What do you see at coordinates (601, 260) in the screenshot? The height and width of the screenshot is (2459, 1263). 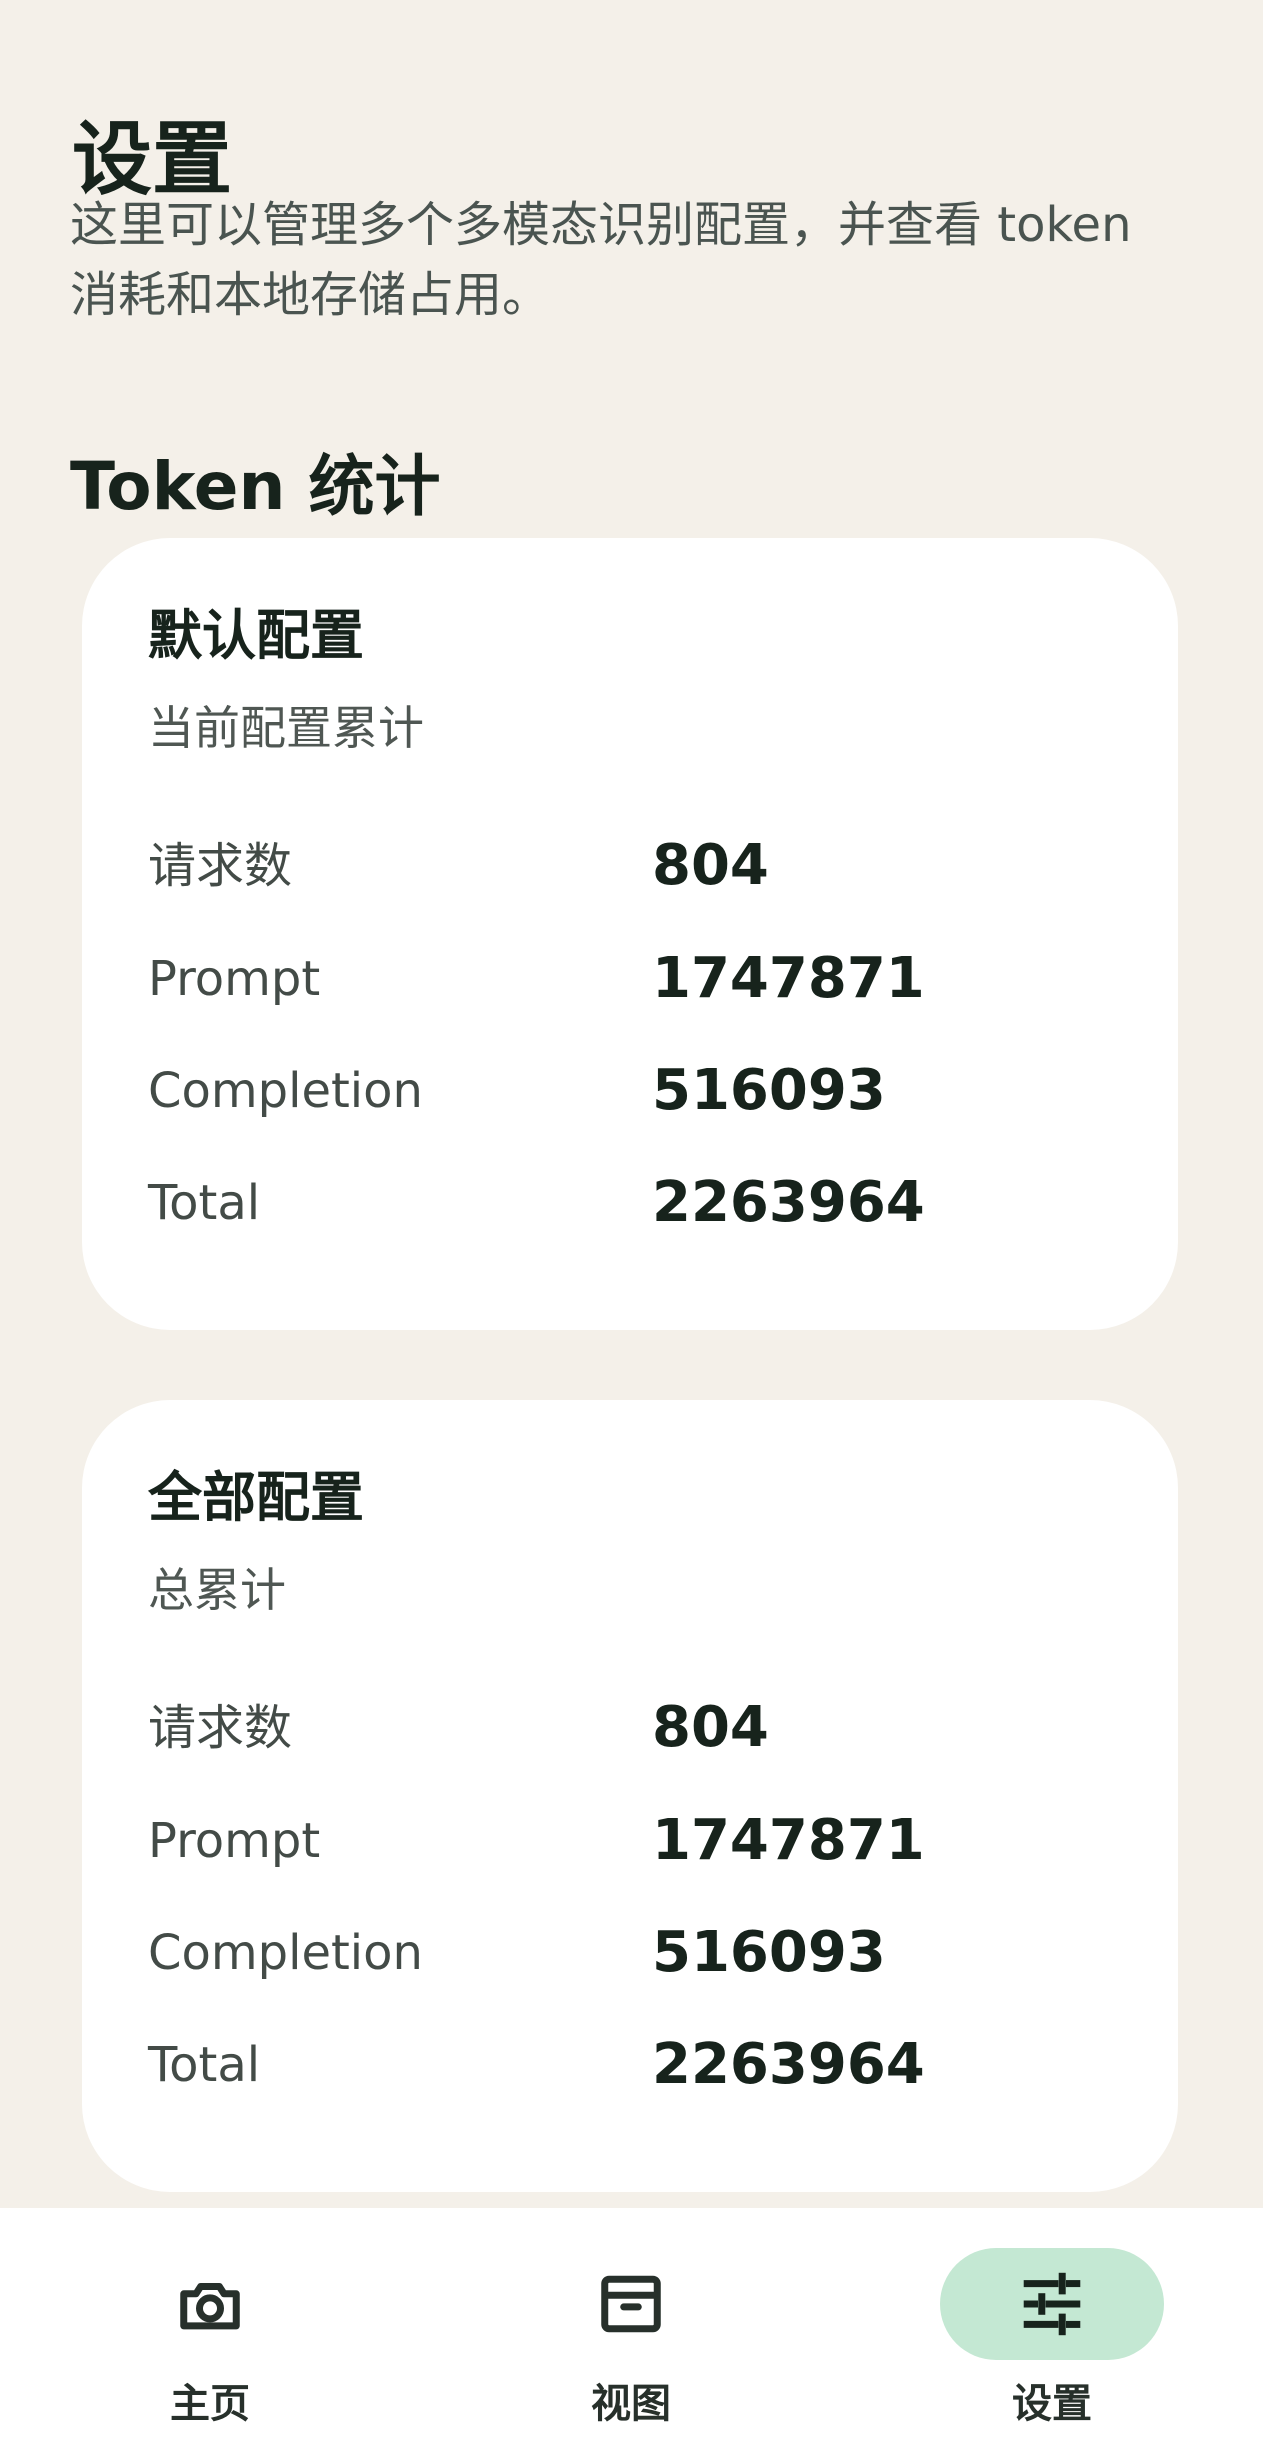 I see `page-description: 这里可以管理多个多模态识别配置，并查看 token 消耗和本地存储占用。` at bounding box center [601, 260].